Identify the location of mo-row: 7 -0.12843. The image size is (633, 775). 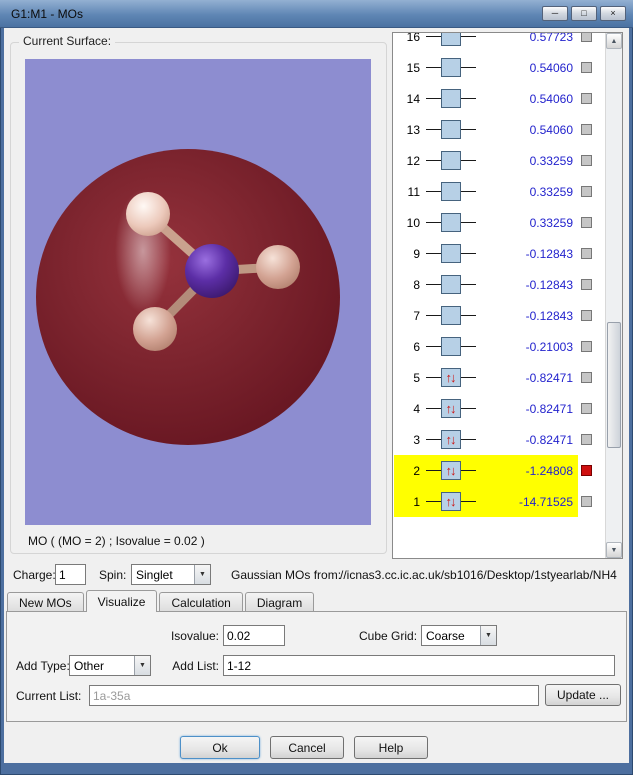
(499, 315).